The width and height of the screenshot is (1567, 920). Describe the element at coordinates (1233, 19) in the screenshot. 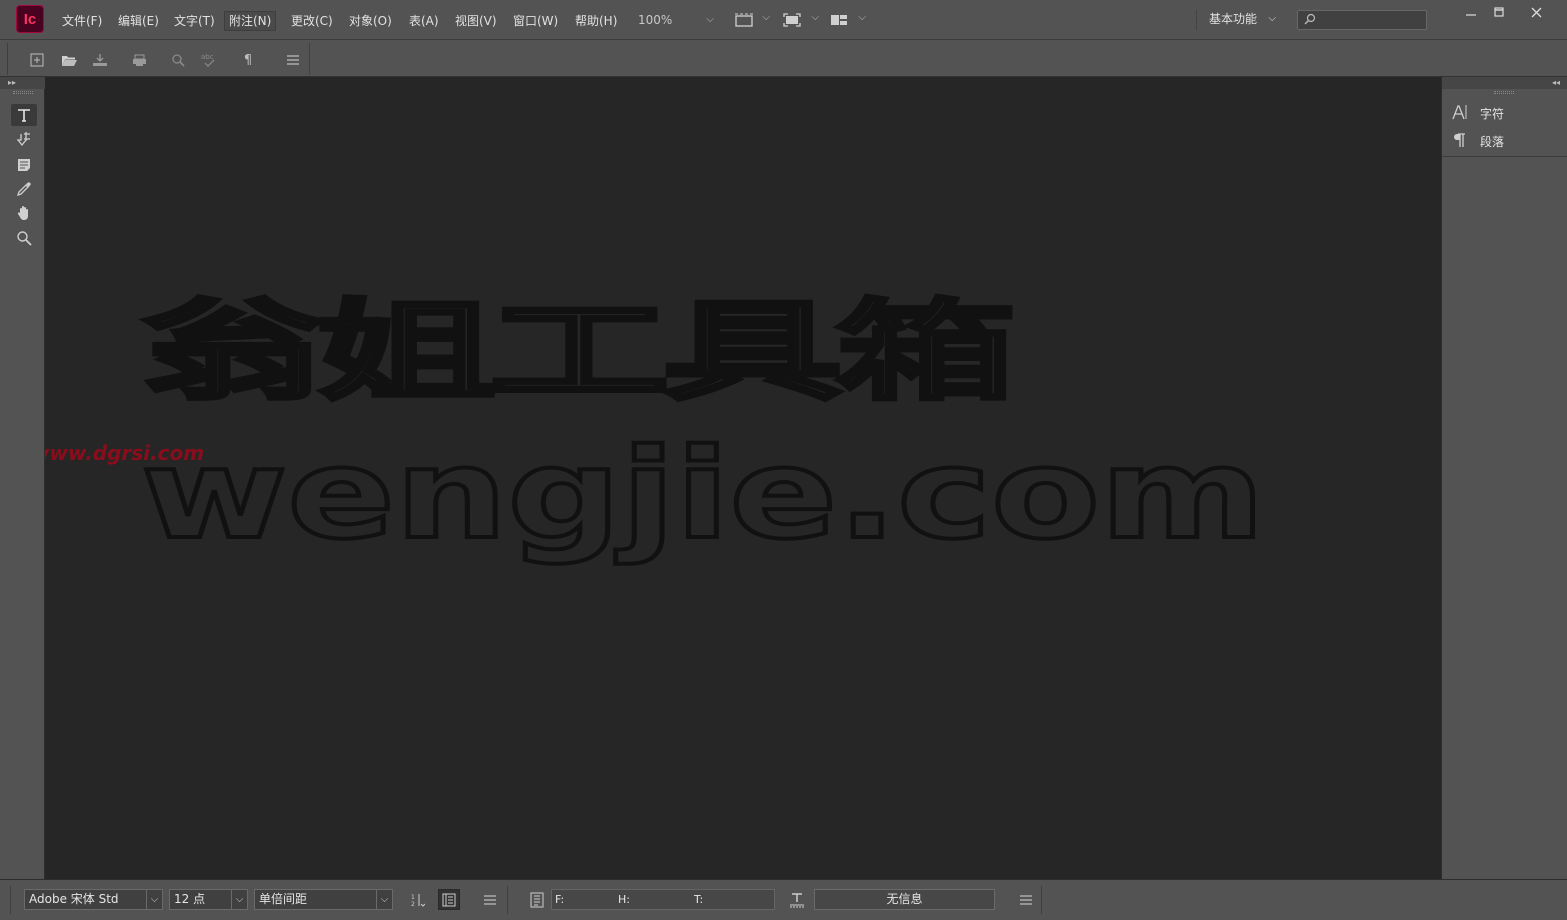

I see `workspace-label: 基本功能` at that location.